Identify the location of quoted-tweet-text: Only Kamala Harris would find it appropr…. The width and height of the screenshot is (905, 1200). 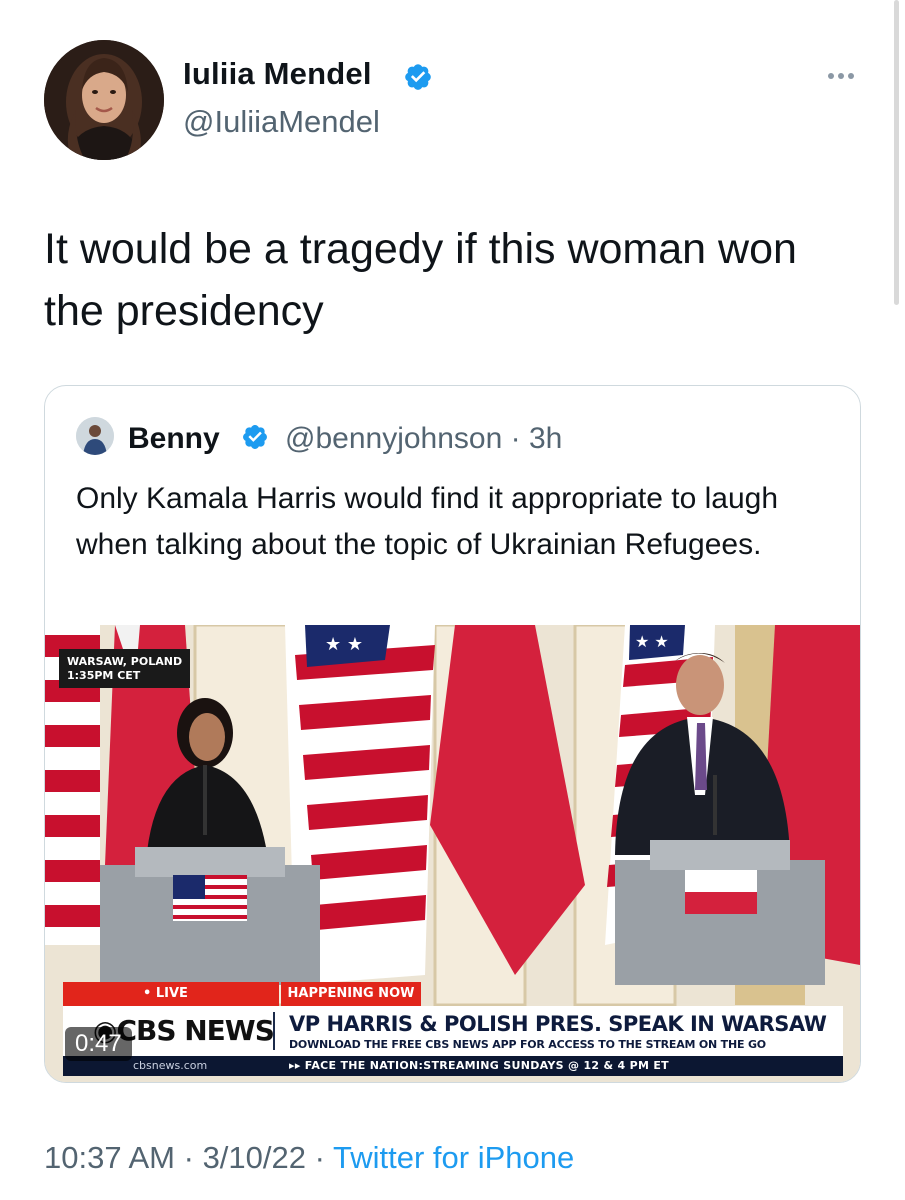
(427, 521).